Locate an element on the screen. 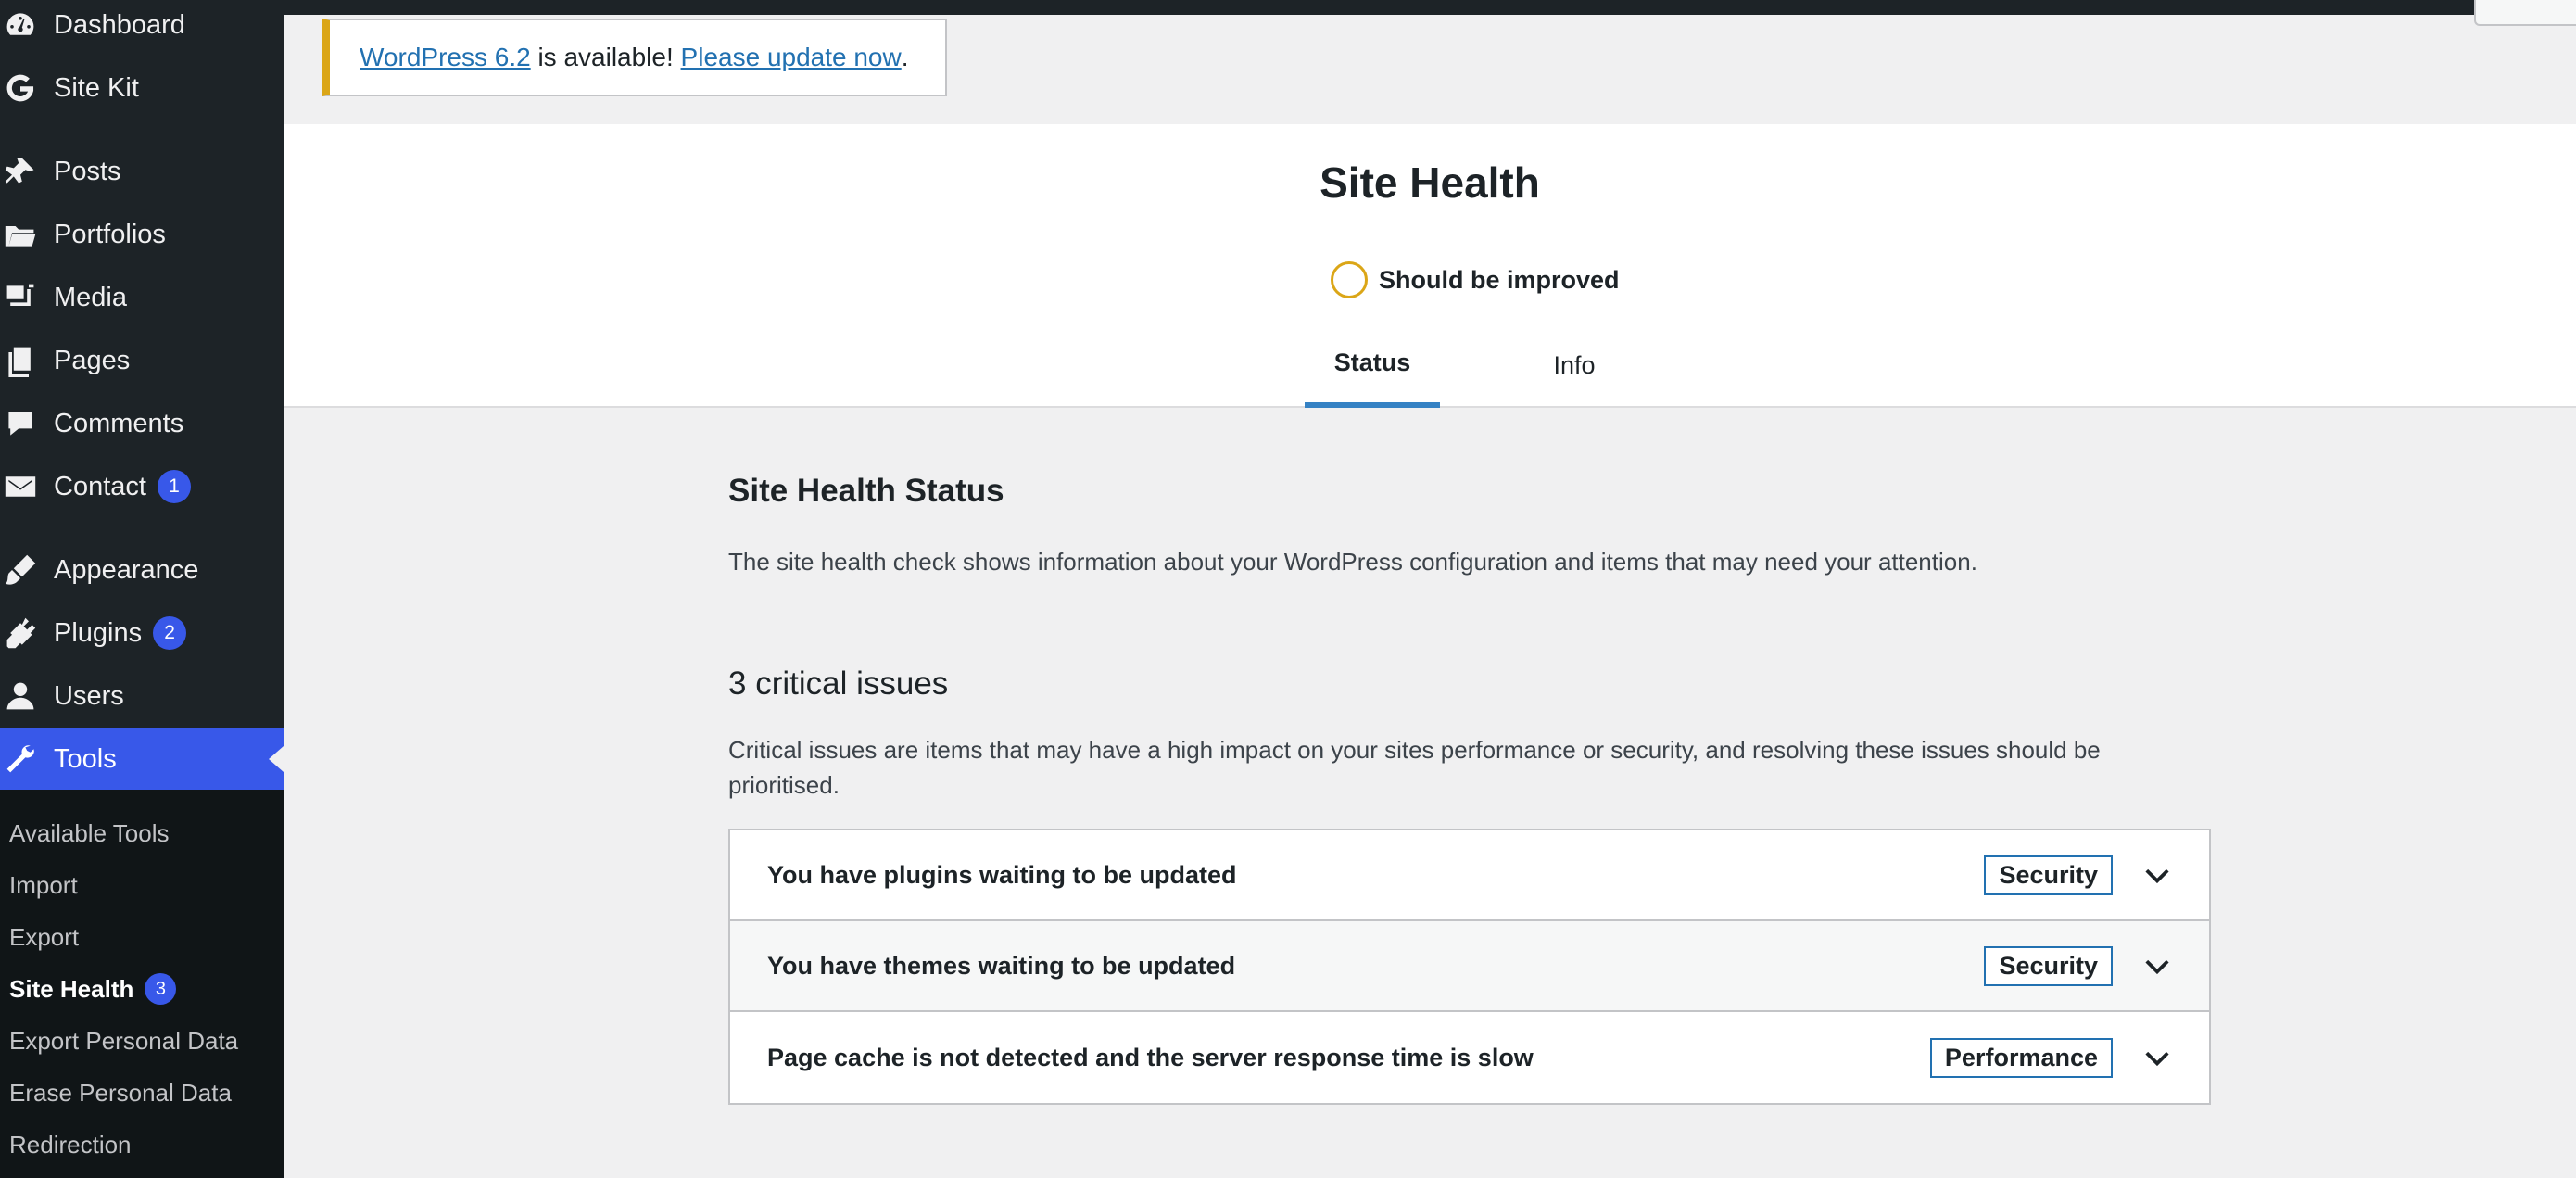 This screenshot has width=2576, height=1178. user-icon is located at coordinates (21, 696).